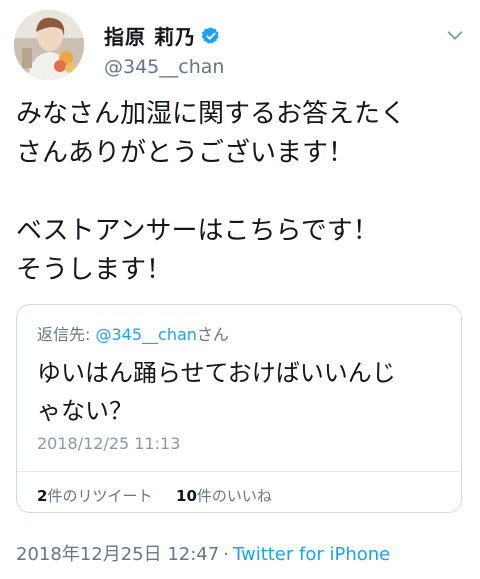  I want to click on tweet-header: 指原 莉乃 @345__chan, so click(242, 45).